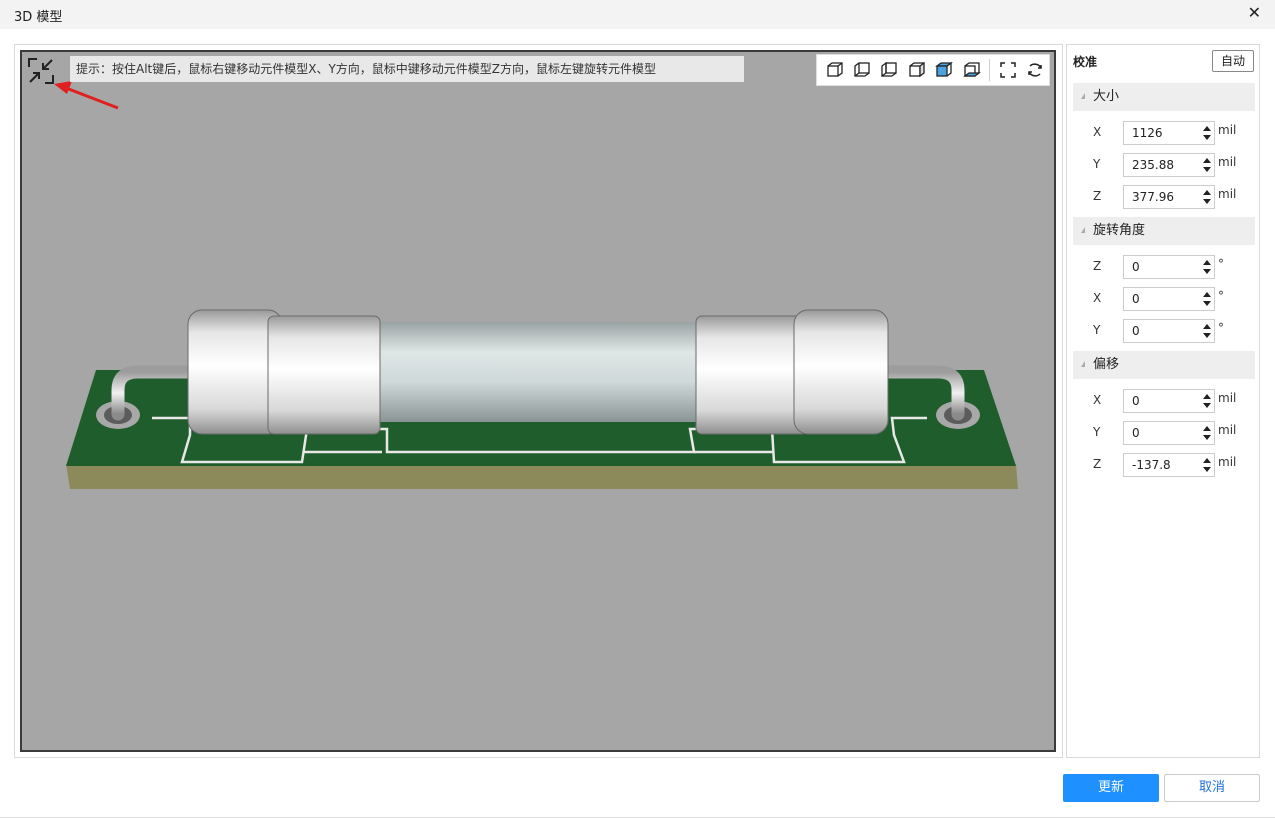 The height and width of the screenshot is (819, 1275). I want to click on view-right-icon, so click(916, 70).